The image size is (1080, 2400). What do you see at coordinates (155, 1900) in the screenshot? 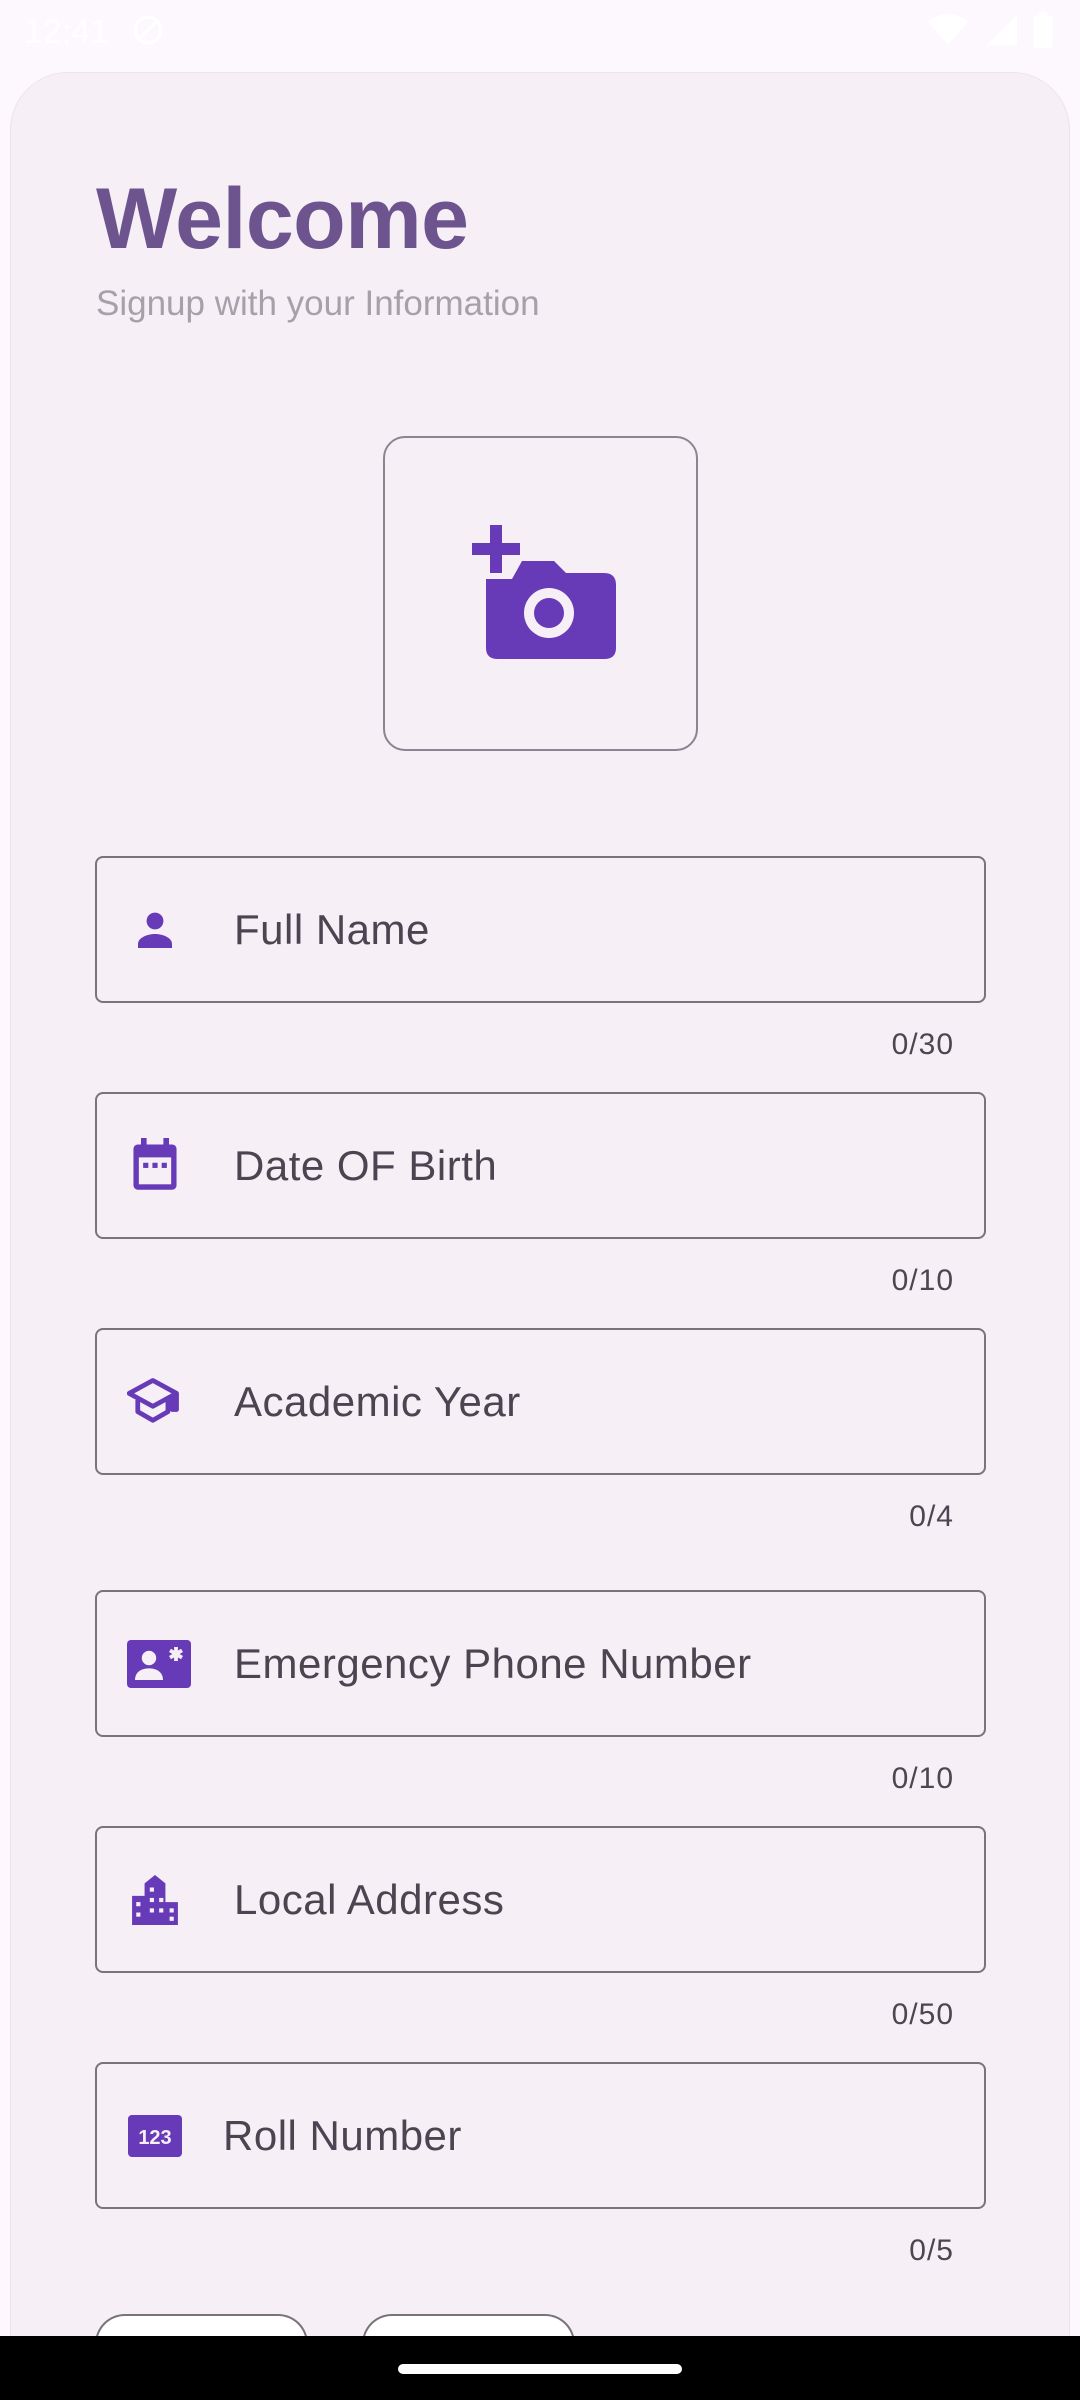
I see `location-city-icon` at bounding box center [155, 1900].